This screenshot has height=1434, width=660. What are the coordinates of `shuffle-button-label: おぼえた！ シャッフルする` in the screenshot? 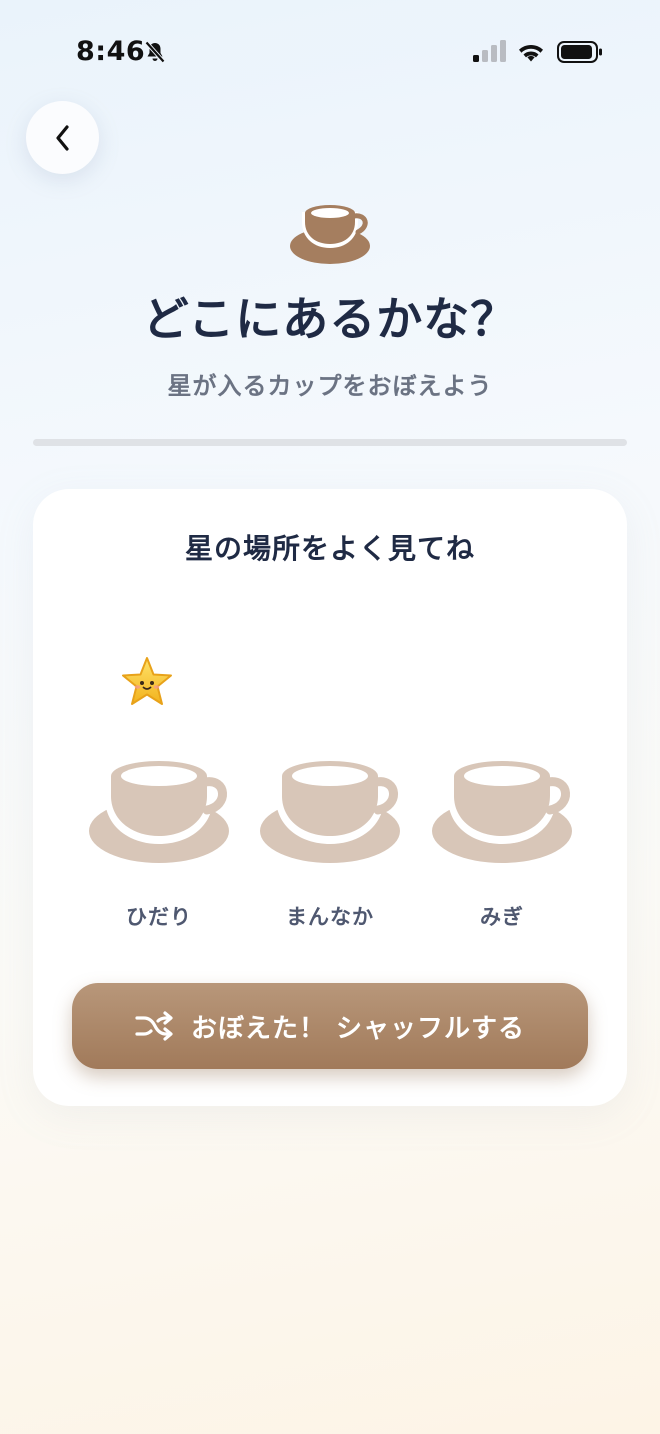 It's located at (358, 1028).